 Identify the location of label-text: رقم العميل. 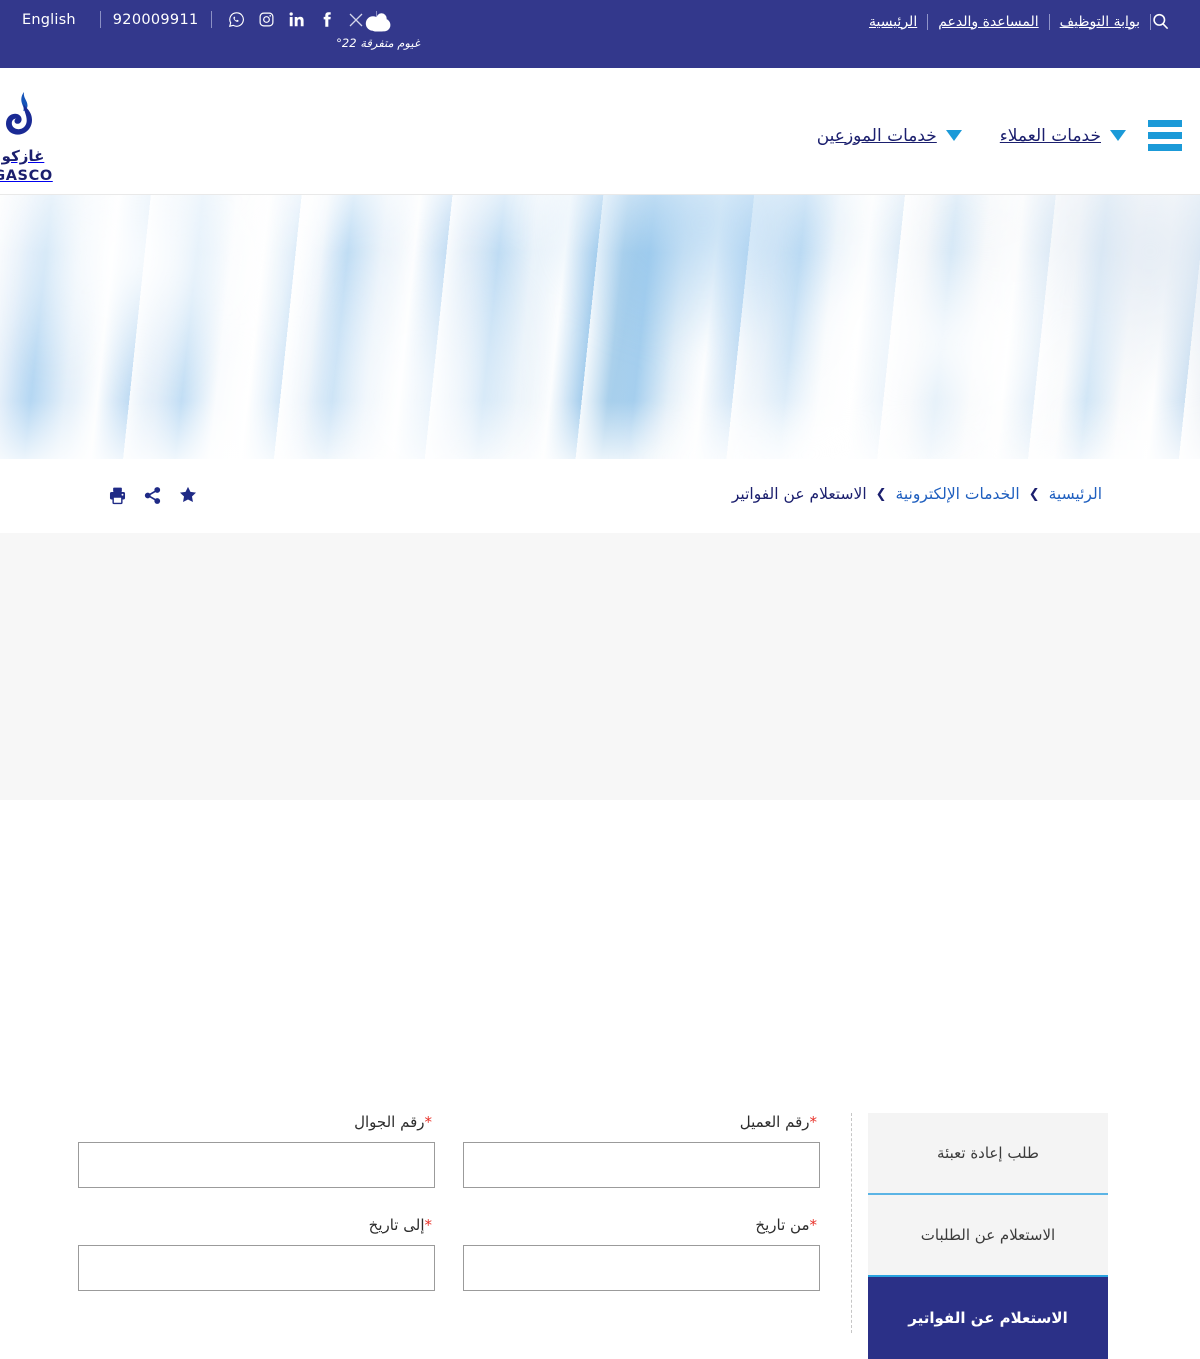
(774, 1122).